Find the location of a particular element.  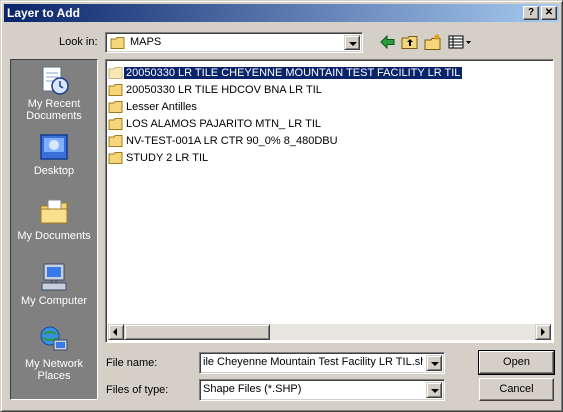

places-recent-documents: My Recent Documents is located at coordinates (54, 93).